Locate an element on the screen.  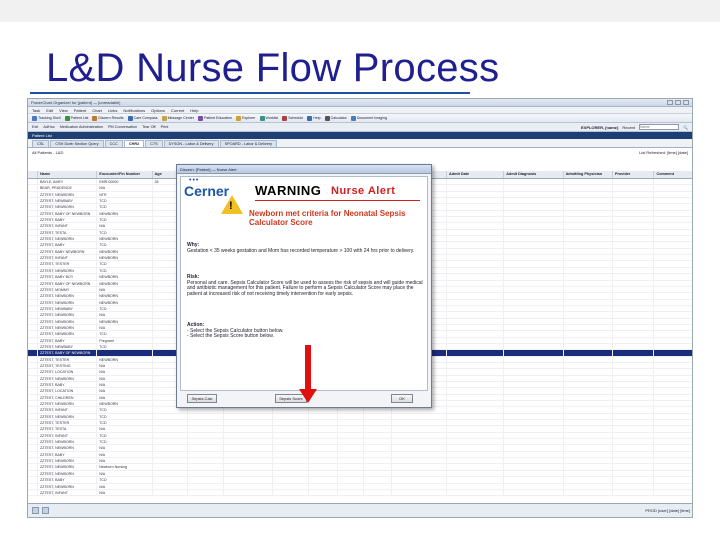
secondary-toolbar-button: PM Conversation is located at coordinates (122, 127).